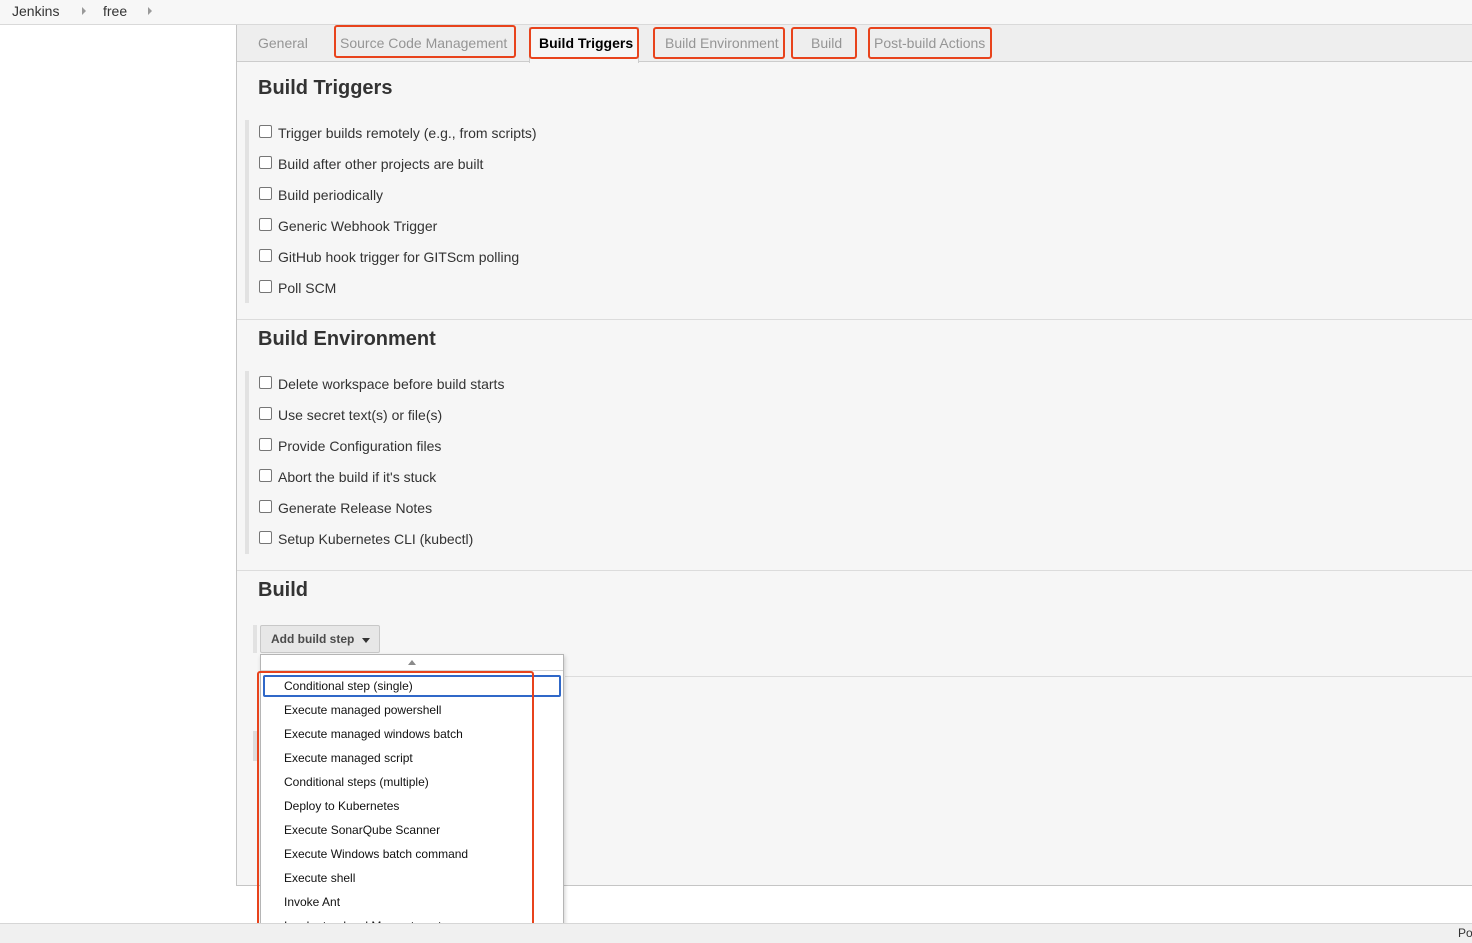 This screenshot has width=1472, height=943. I want to click on menu-item-execute-managed-powershell: Execute managed powershell, so click(412, 710).